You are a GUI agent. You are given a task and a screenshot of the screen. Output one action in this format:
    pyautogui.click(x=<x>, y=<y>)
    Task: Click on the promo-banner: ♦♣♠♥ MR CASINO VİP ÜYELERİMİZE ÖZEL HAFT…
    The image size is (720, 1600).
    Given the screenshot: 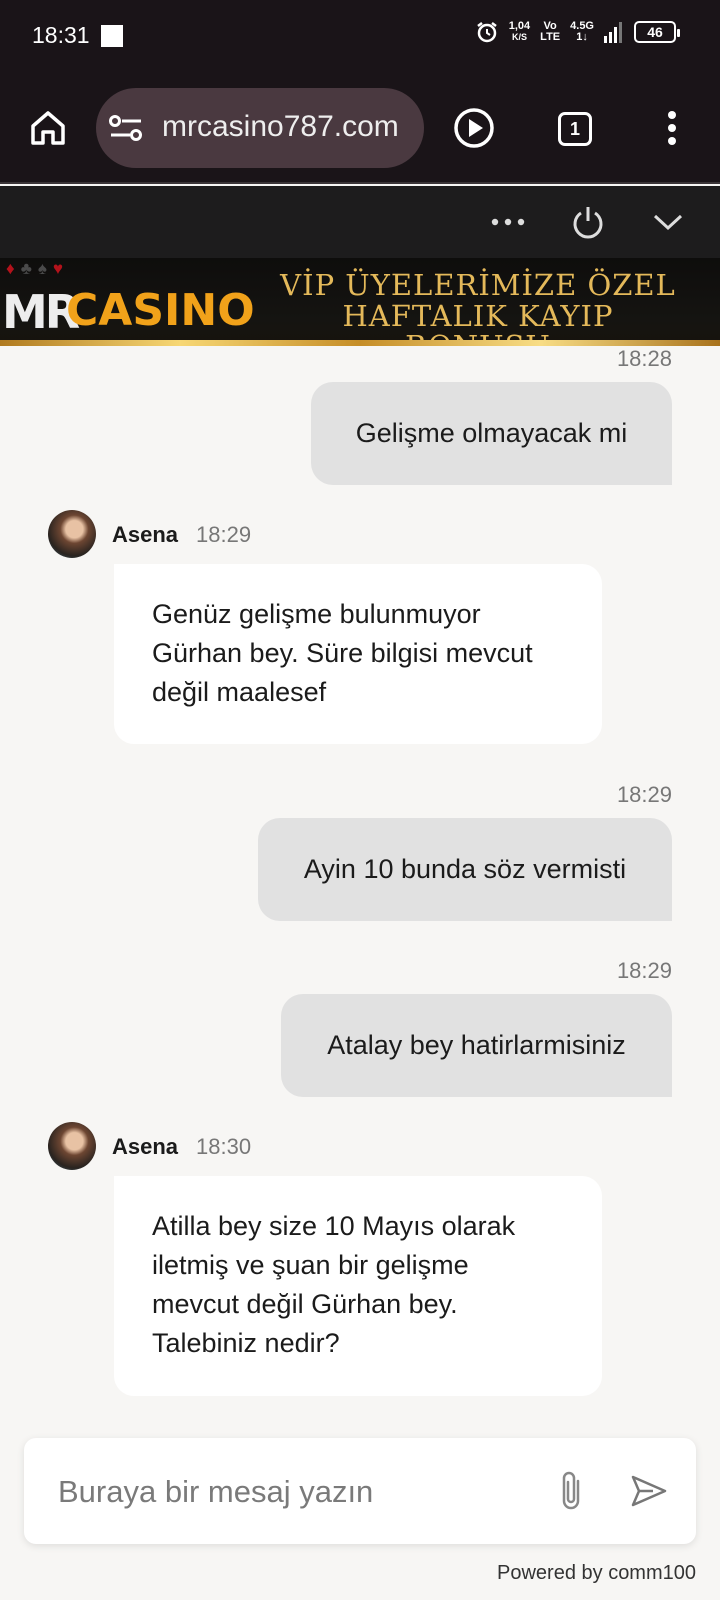 What is the action you would take?
    pyautogui.click(x=360, y=302)
    